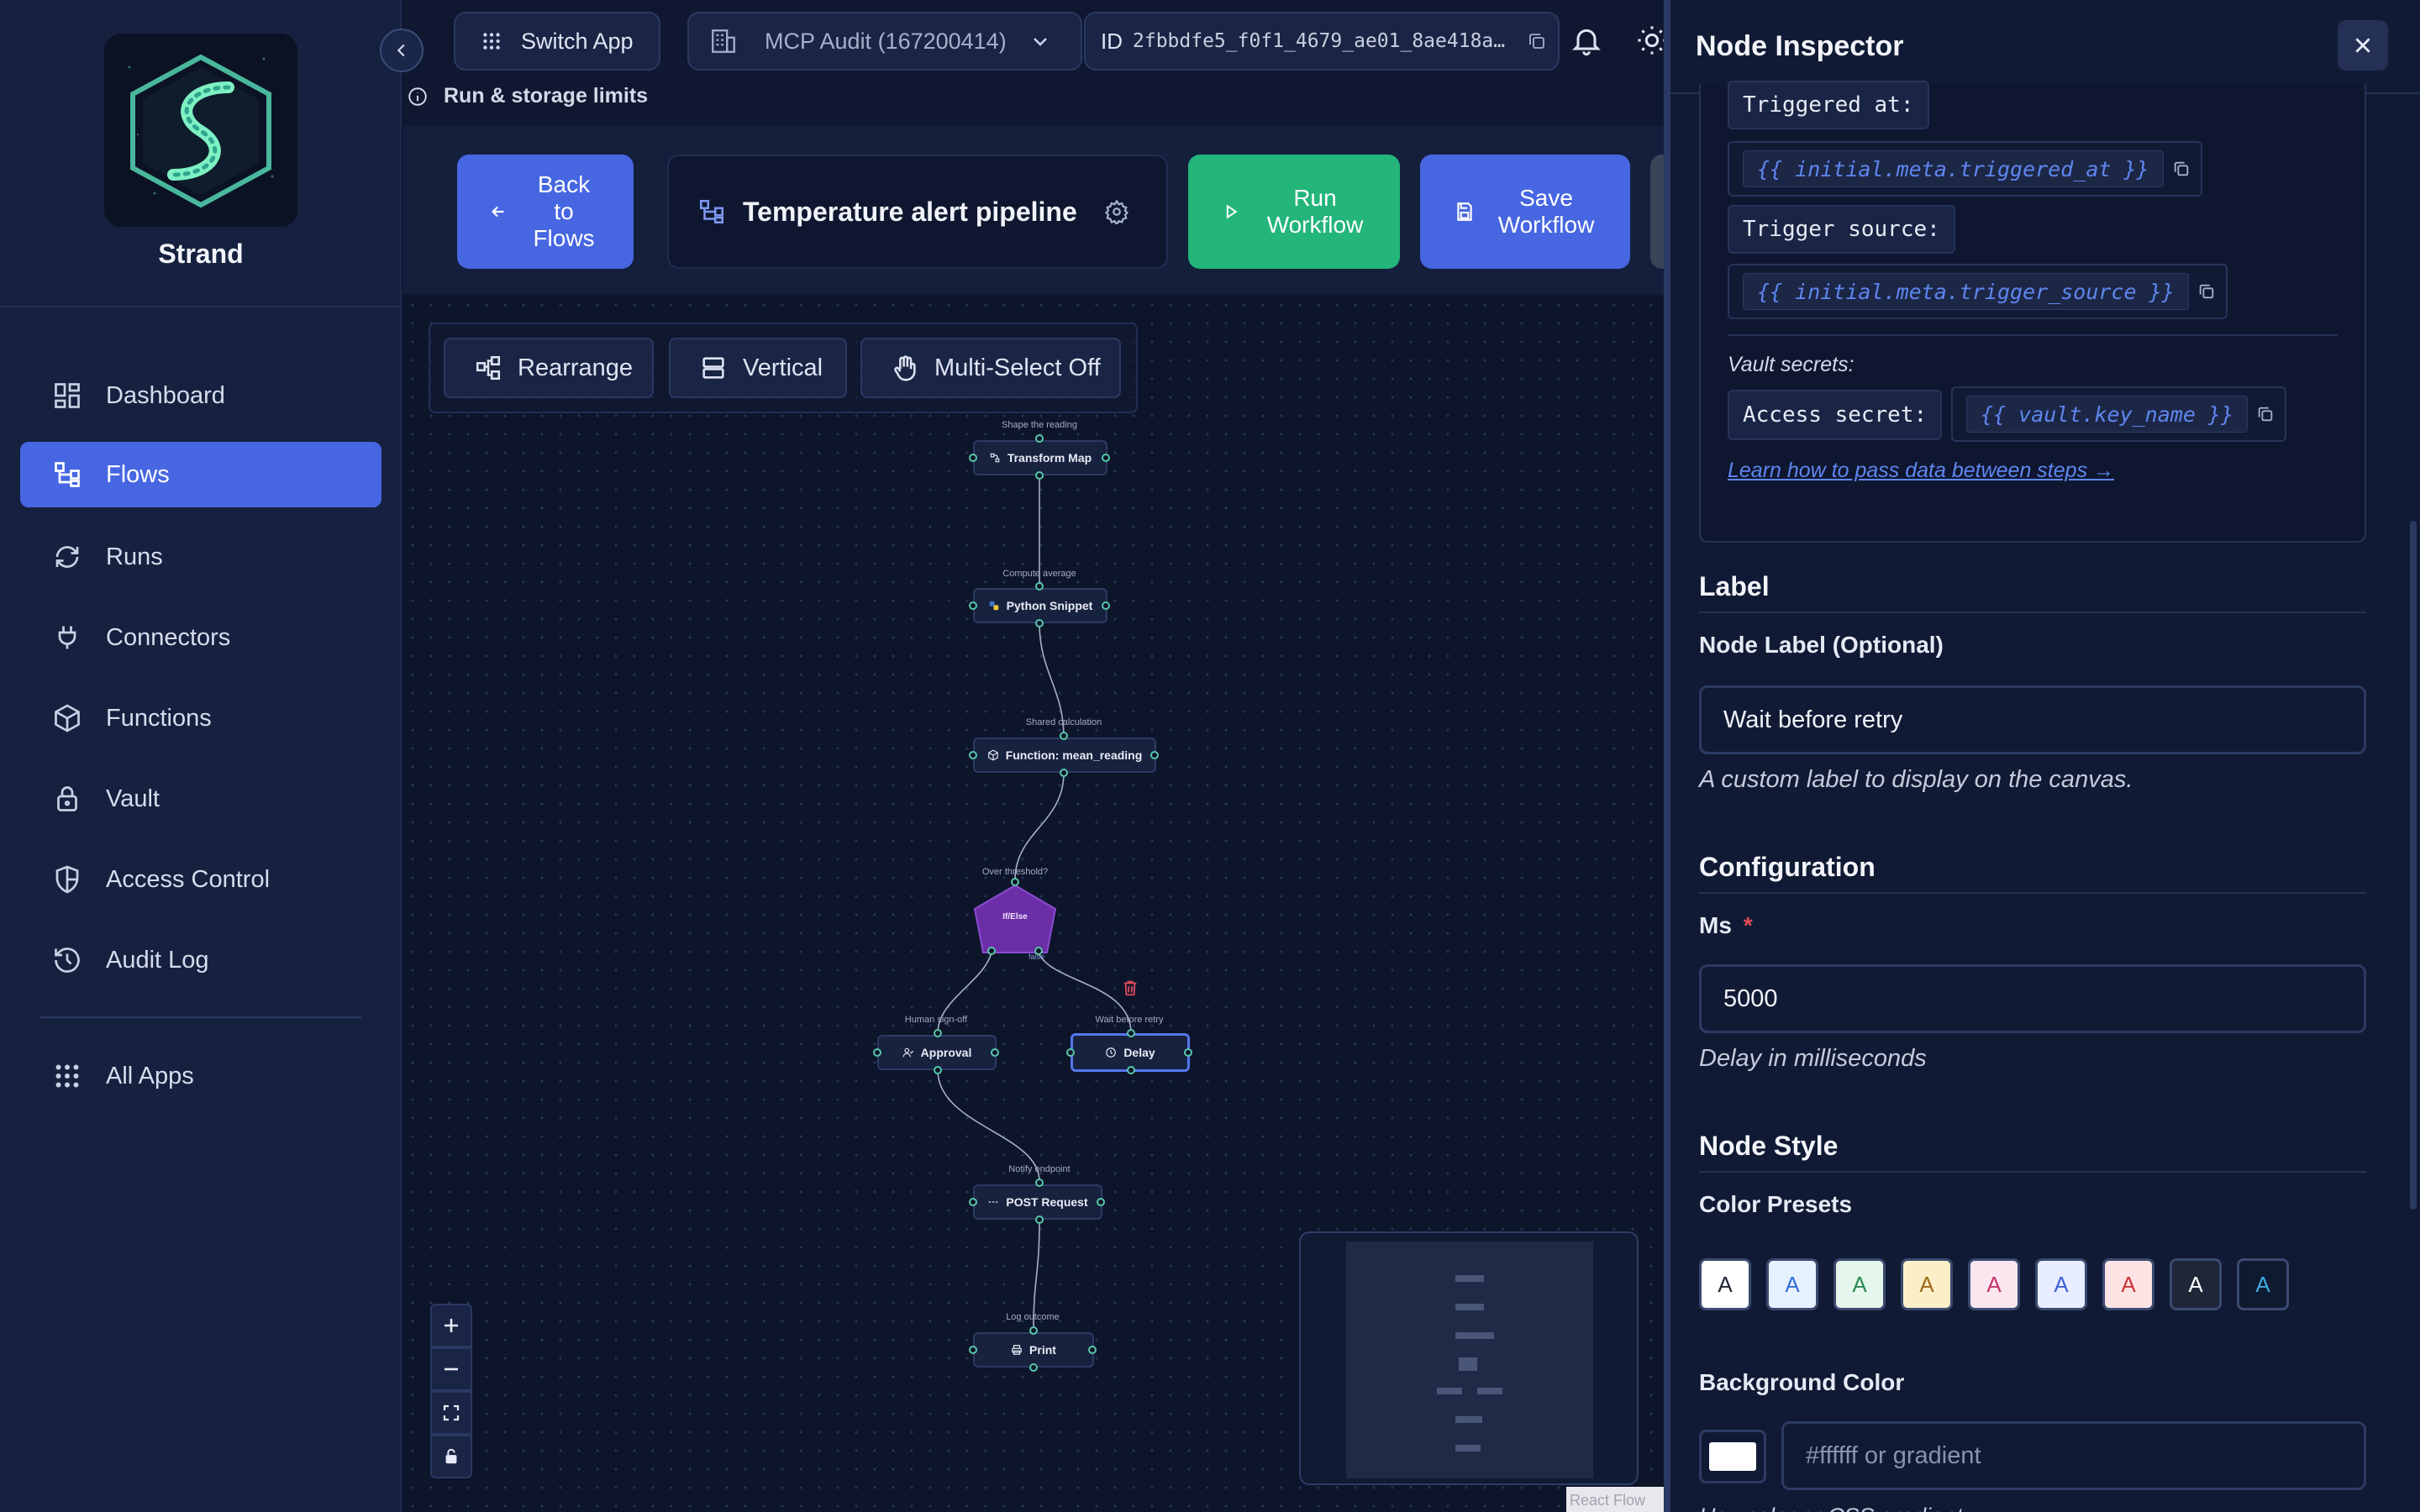 The image size is (2420, 1512). Describe the element at coordinates (2033, 998) in the screenshot. I see `ms-input` at that location.